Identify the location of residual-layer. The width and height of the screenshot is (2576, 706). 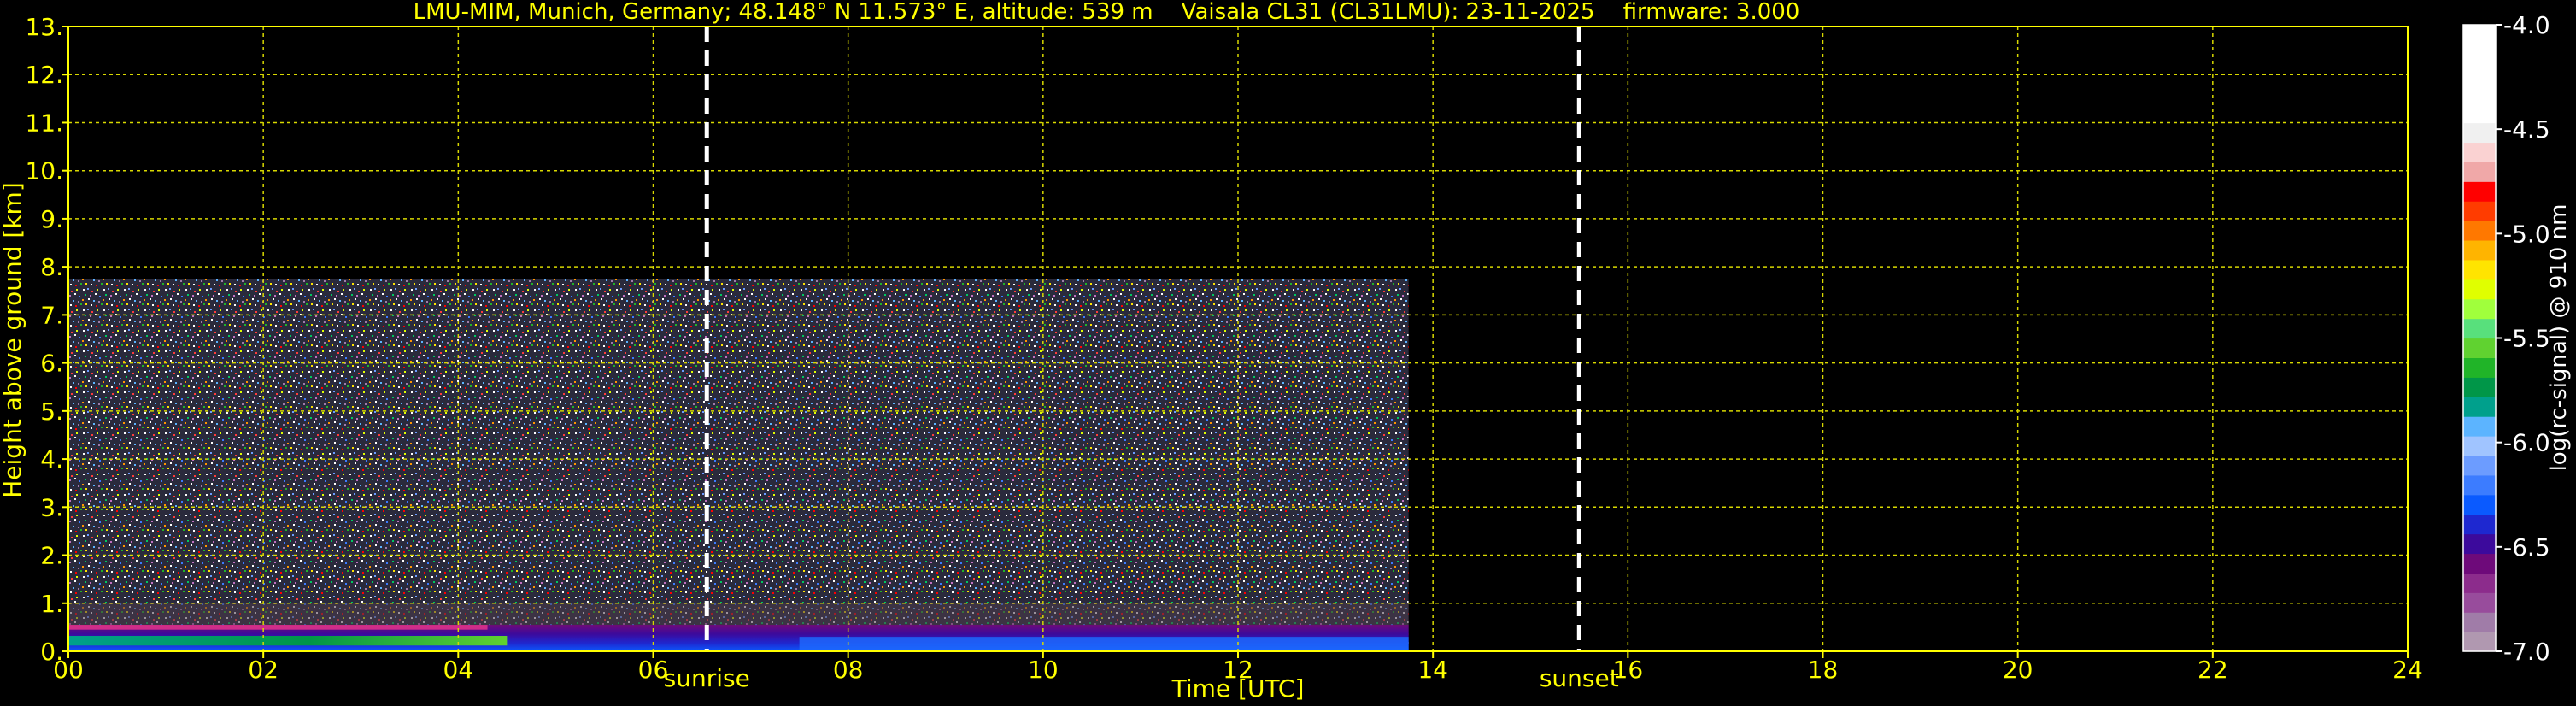
(738, 614).